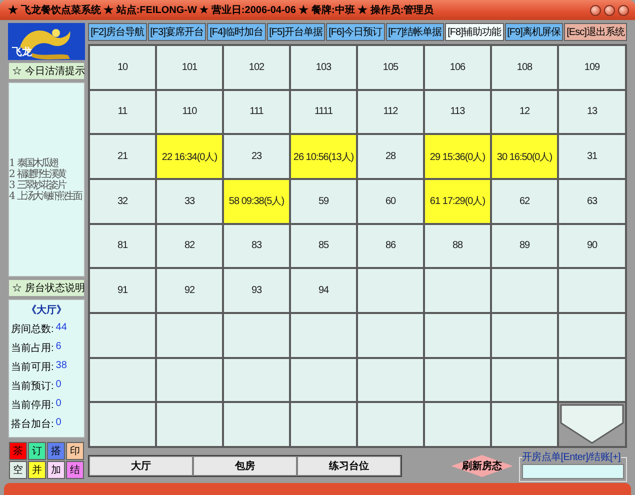  What do you see at coordinates (415, 32) in the screenshot?
I see `toolbar-button: [F7]结帐单据` at bounding box center [415, 32].